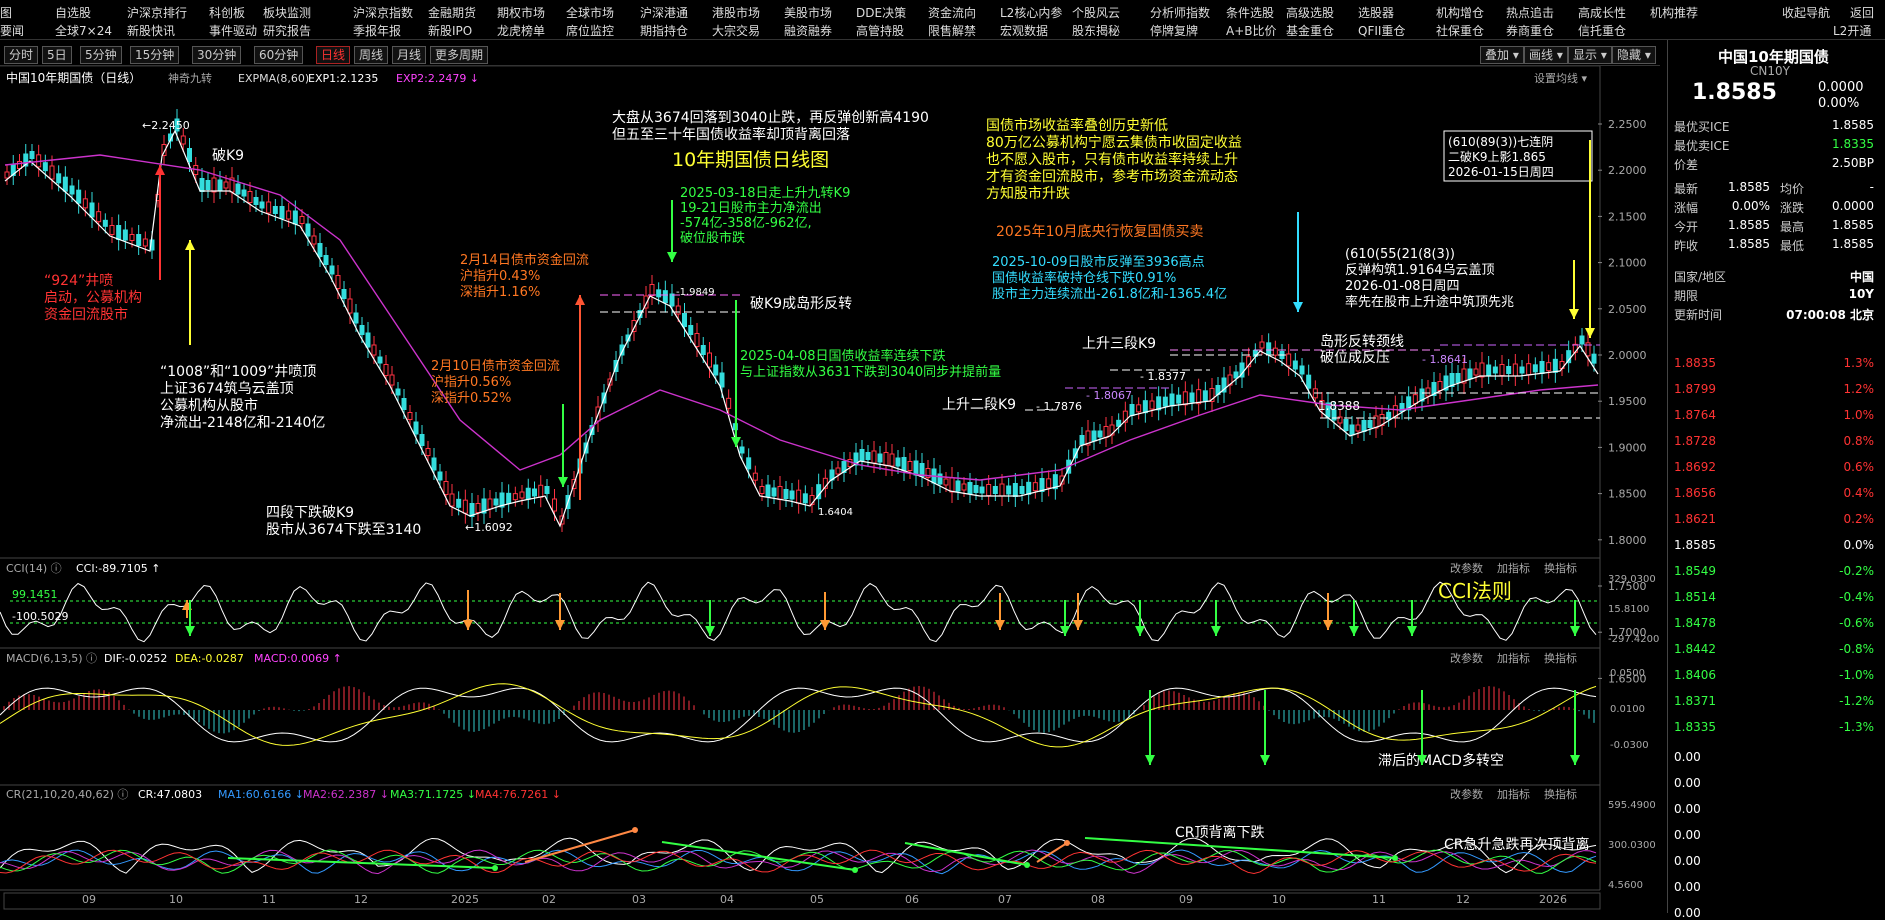 Image resolution: width=1885 pixels, height=920 pixels. Describe the element at coordinates (93, 298) in the screenshot. I see `annotation-text: 启动，公募机构` at that location.